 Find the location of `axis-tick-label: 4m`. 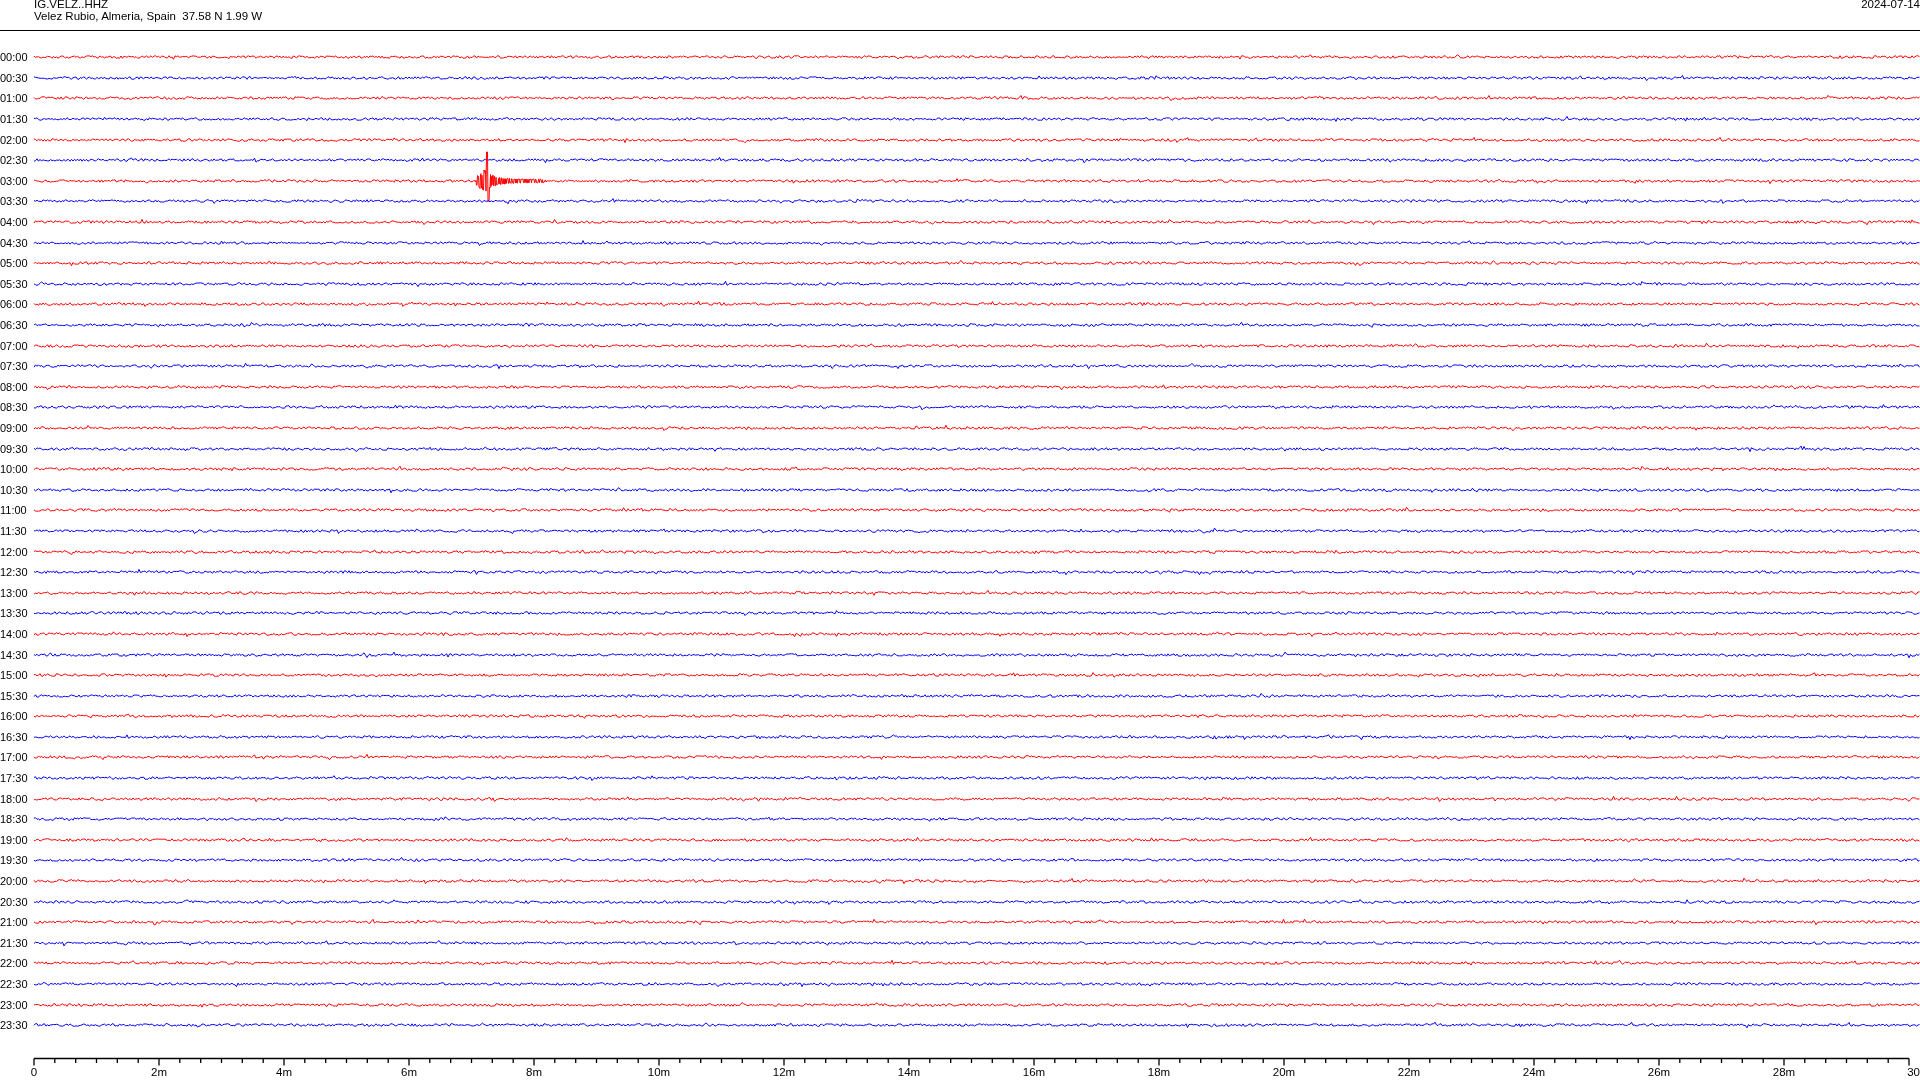

axis-tick-label: 4m is located at coordinates (284, 1071).